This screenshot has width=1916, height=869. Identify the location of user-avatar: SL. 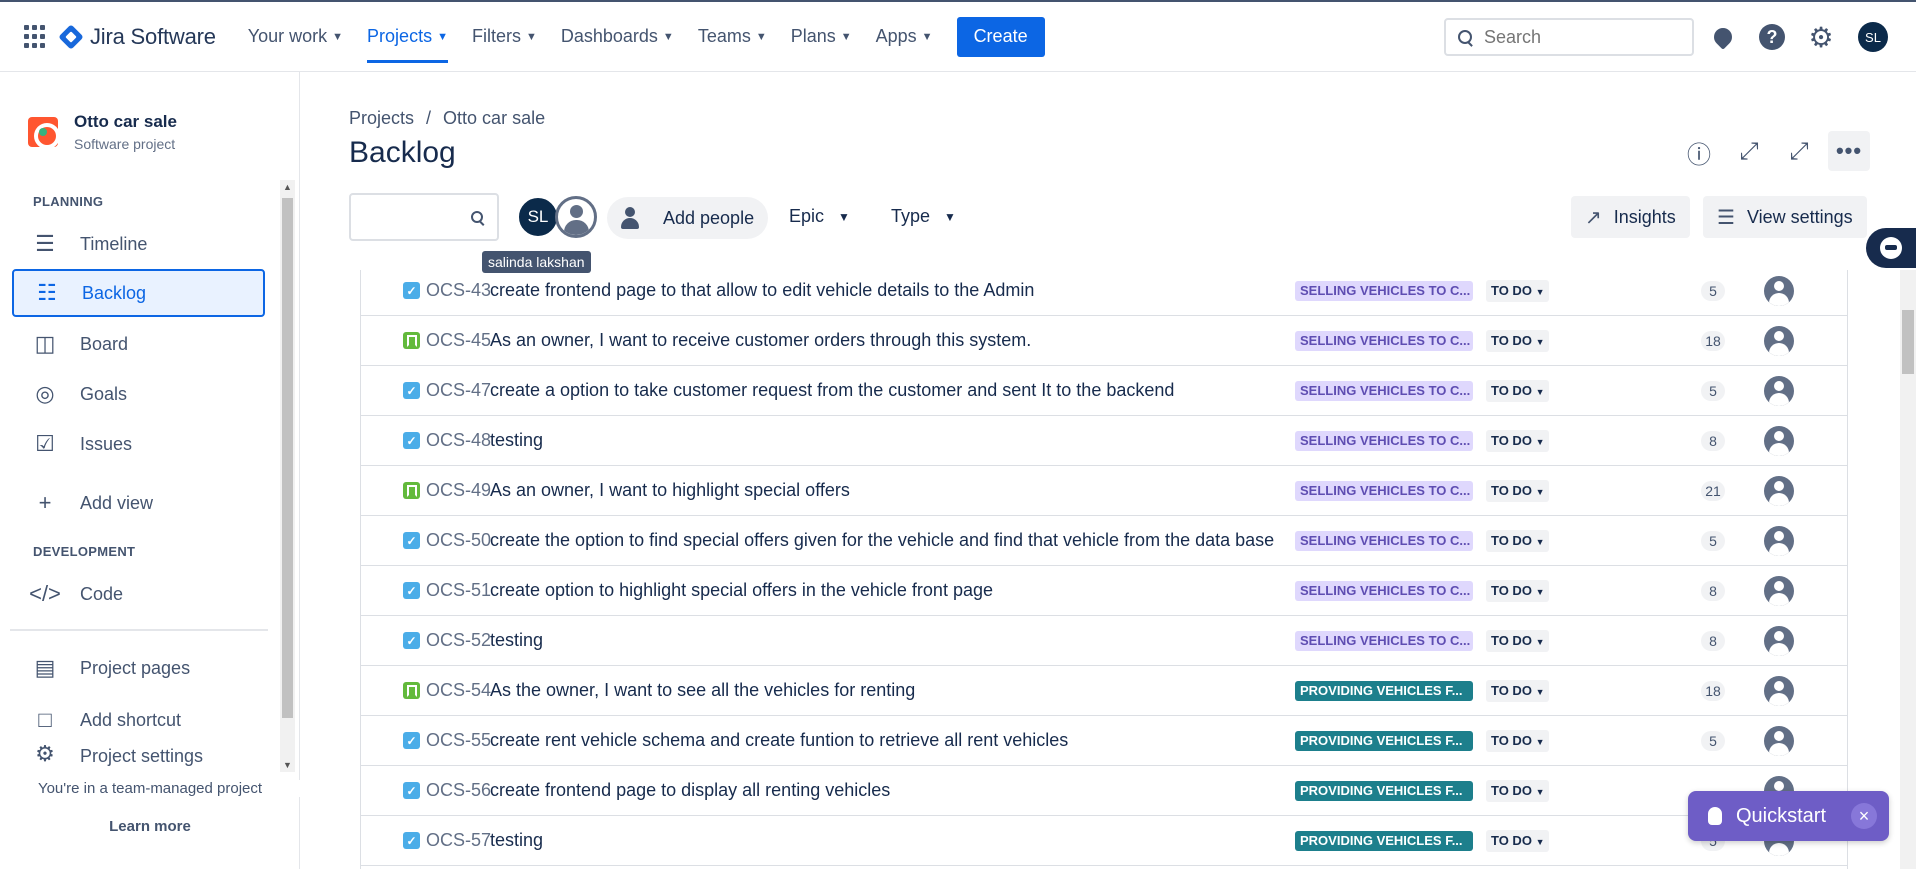
(1873, 37).